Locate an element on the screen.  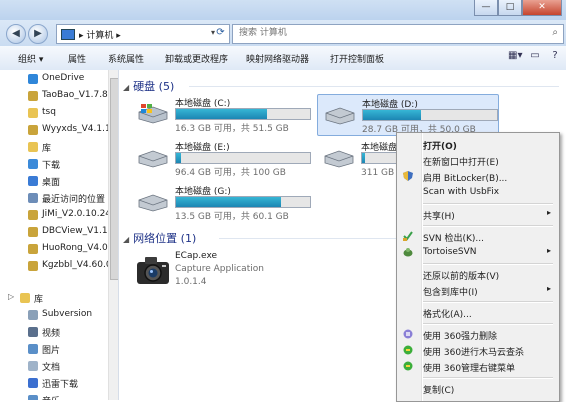
menu-item-open-new-window: 在新窗口中打开(E) is located at coordinates (478, 160).